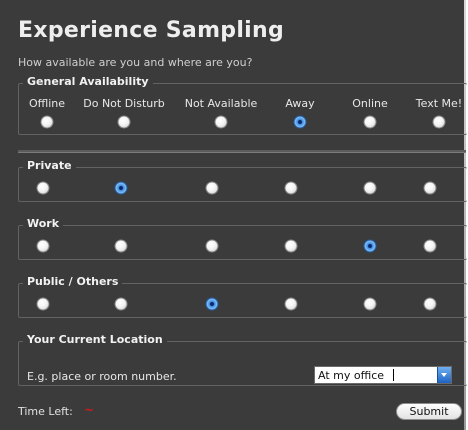 This screenshot has height=430, width=468. What do you see at coordinates (242, 180) in the screenshot?
I see `private-availability-group: Private` at bounding box center [242, 180].